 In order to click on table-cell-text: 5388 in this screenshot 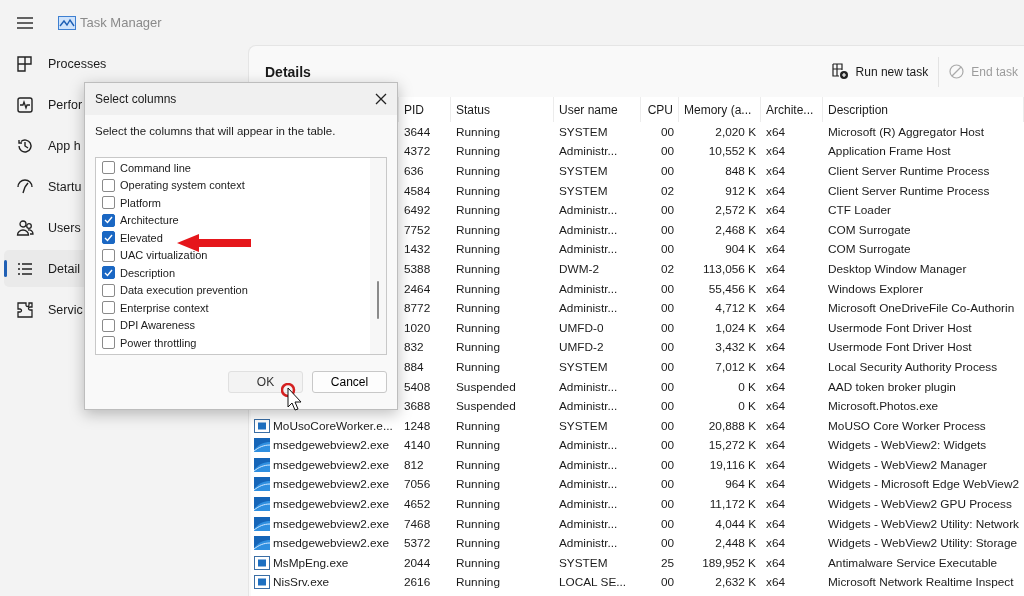, I will do `click(417, 268)`.